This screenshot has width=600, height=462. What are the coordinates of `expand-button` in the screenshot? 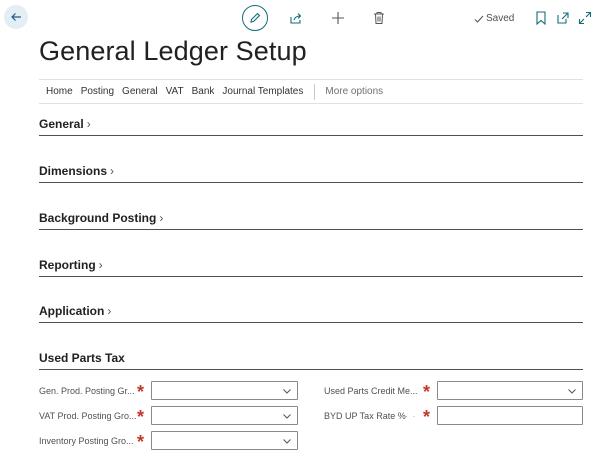 It's located at (585, 18).